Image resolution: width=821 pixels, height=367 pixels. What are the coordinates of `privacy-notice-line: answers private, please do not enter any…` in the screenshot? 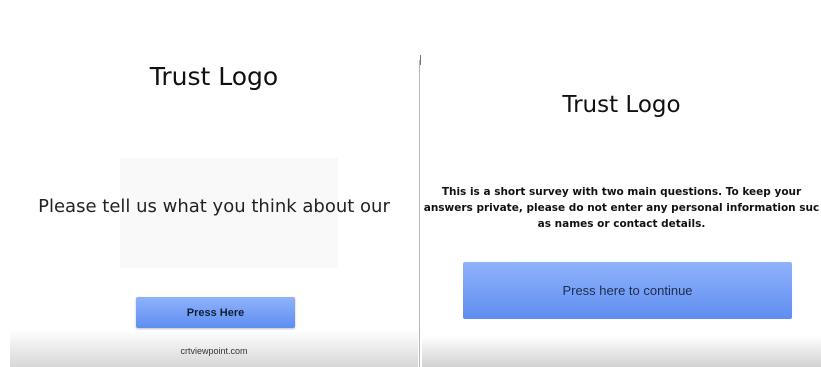 It's located at (621, 208).